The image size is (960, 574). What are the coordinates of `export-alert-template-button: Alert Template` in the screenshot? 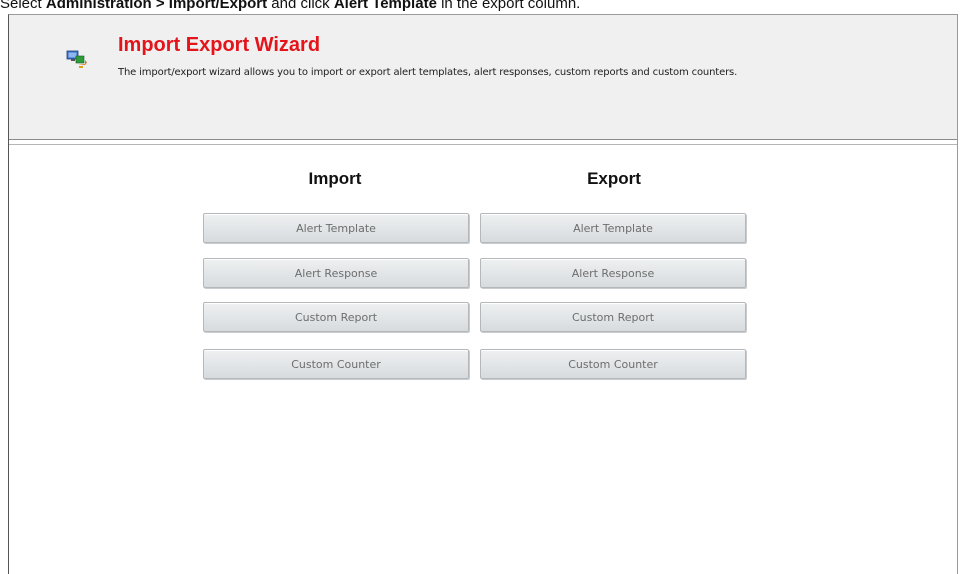 It's located at (613, 228).